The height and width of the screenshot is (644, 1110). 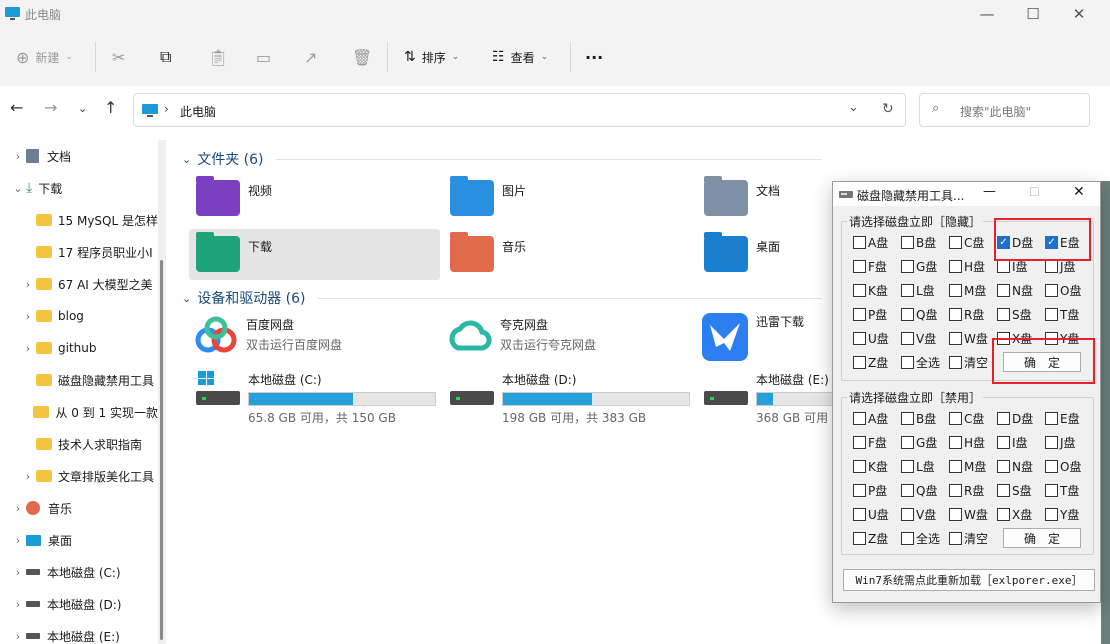 I want to click on scrollbar-thumb, so click(x=161, y=450).